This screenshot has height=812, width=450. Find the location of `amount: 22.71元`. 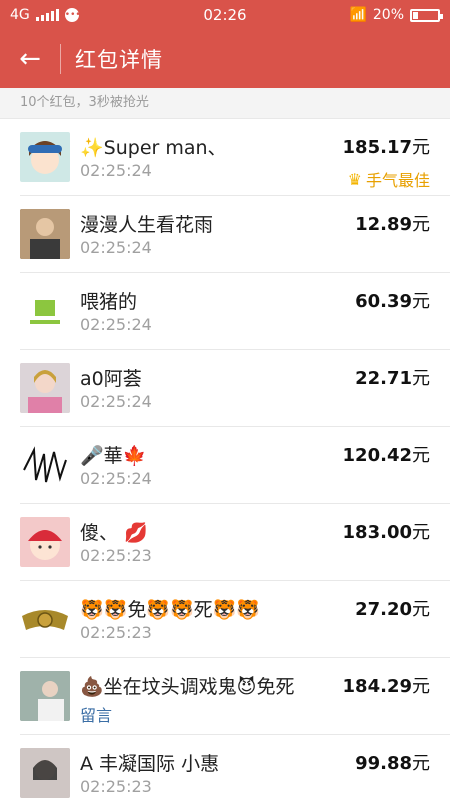

amount: 22.71元 is located at coordinates (392, 378).